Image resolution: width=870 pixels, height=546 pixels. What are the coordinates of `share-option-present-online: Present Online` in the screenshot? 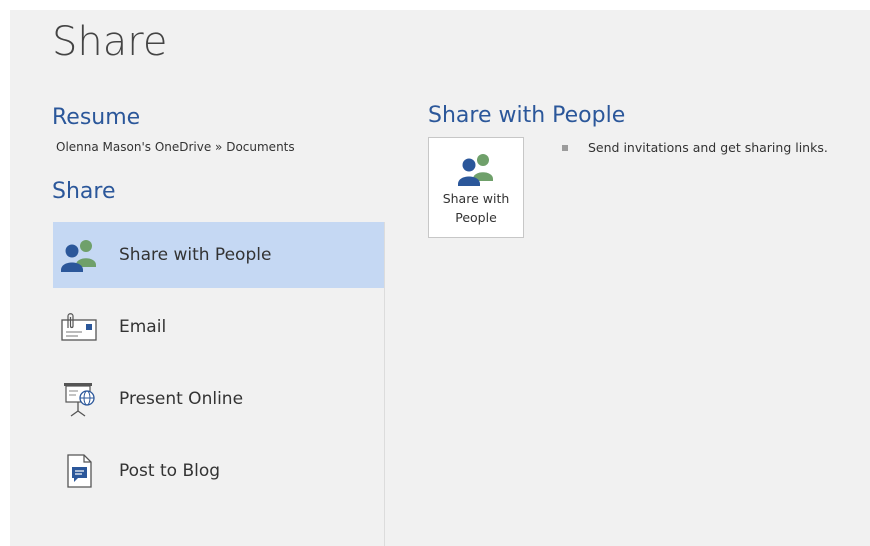 It's located at (218, 399).